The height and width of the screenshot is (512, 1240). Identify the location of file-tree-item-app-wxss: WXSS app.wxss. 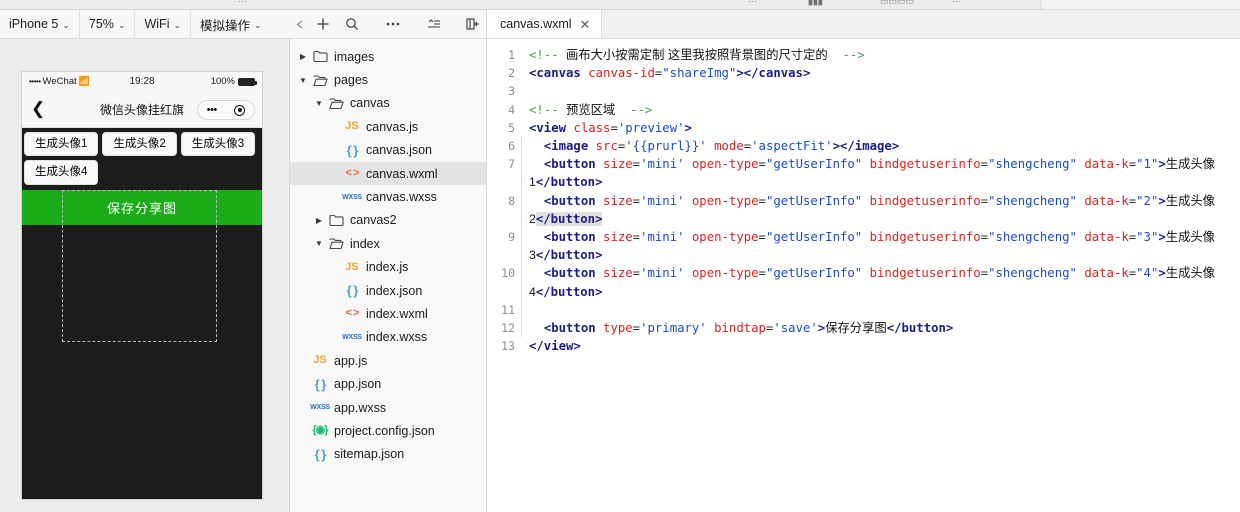
(388, 407).